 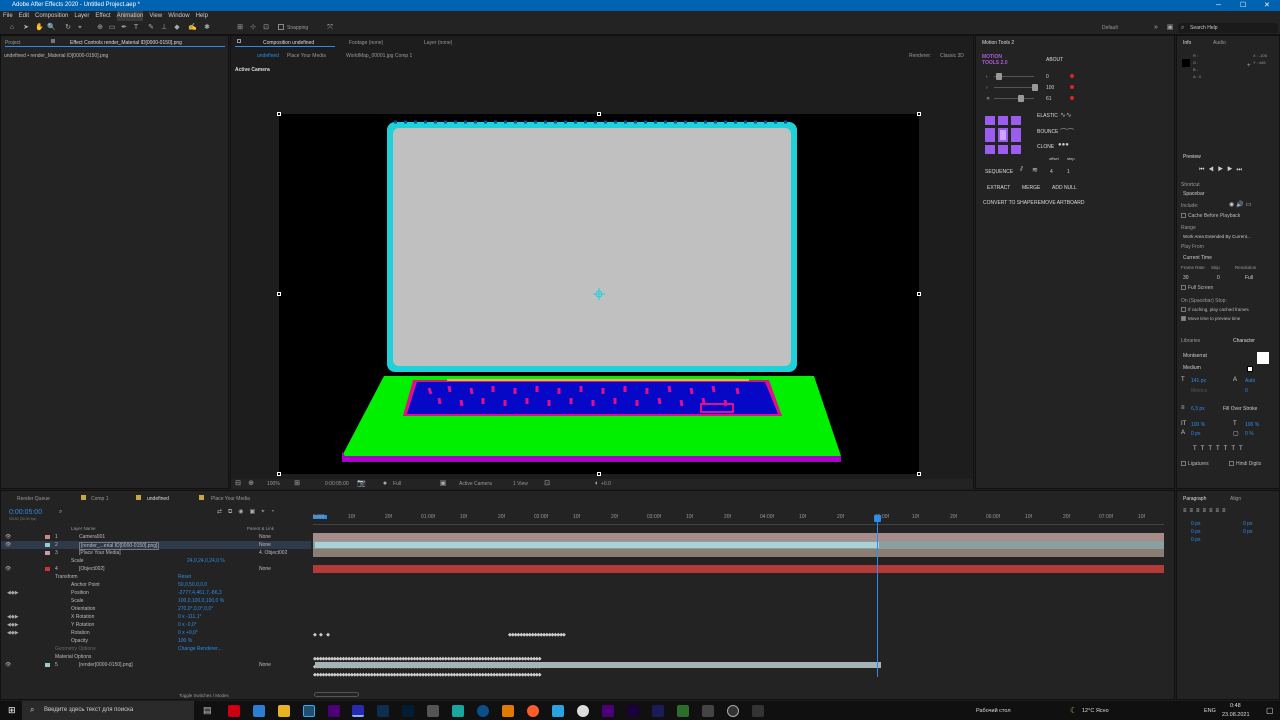 I want to click on app-icon-utility, so click(x=433, y=711).